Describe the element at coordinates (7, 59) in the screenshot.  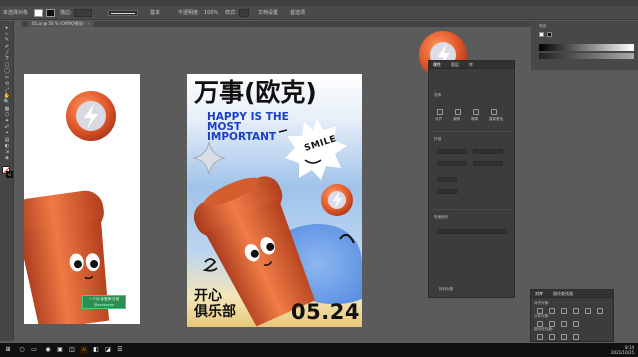
I see `tool-icon: T` at that location.